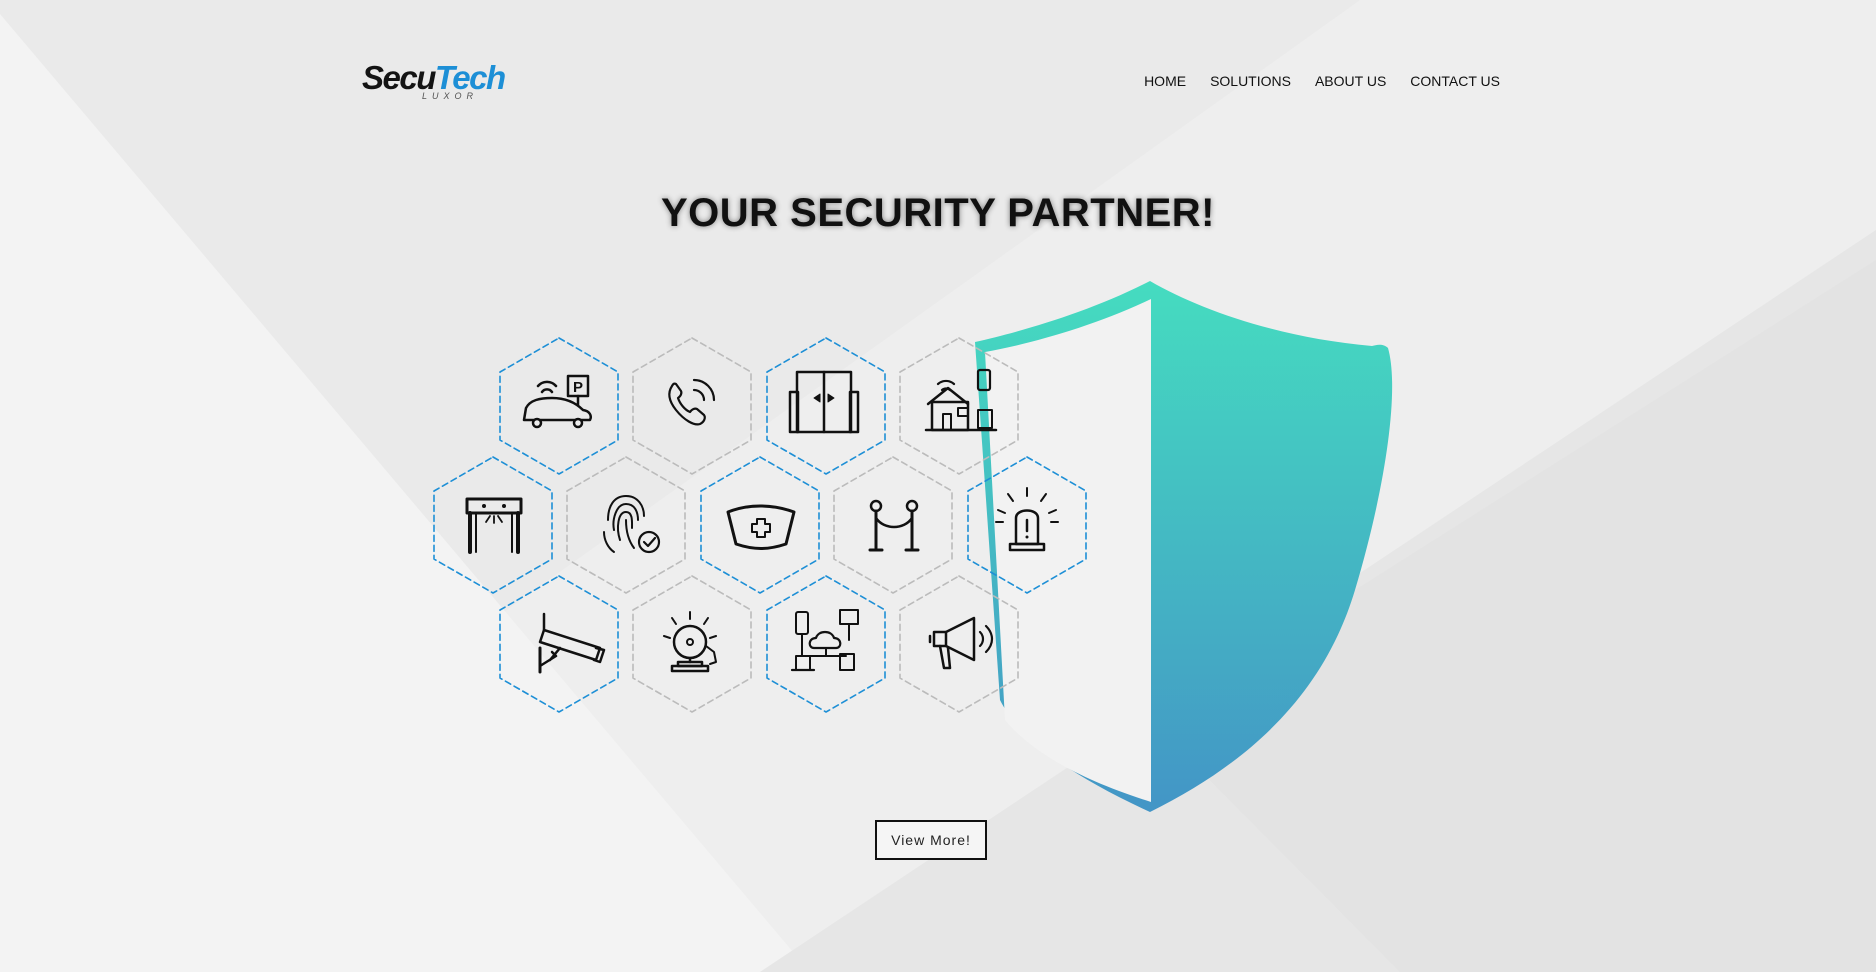  I want to click on car-parking-icon: P, so click(557, 401).